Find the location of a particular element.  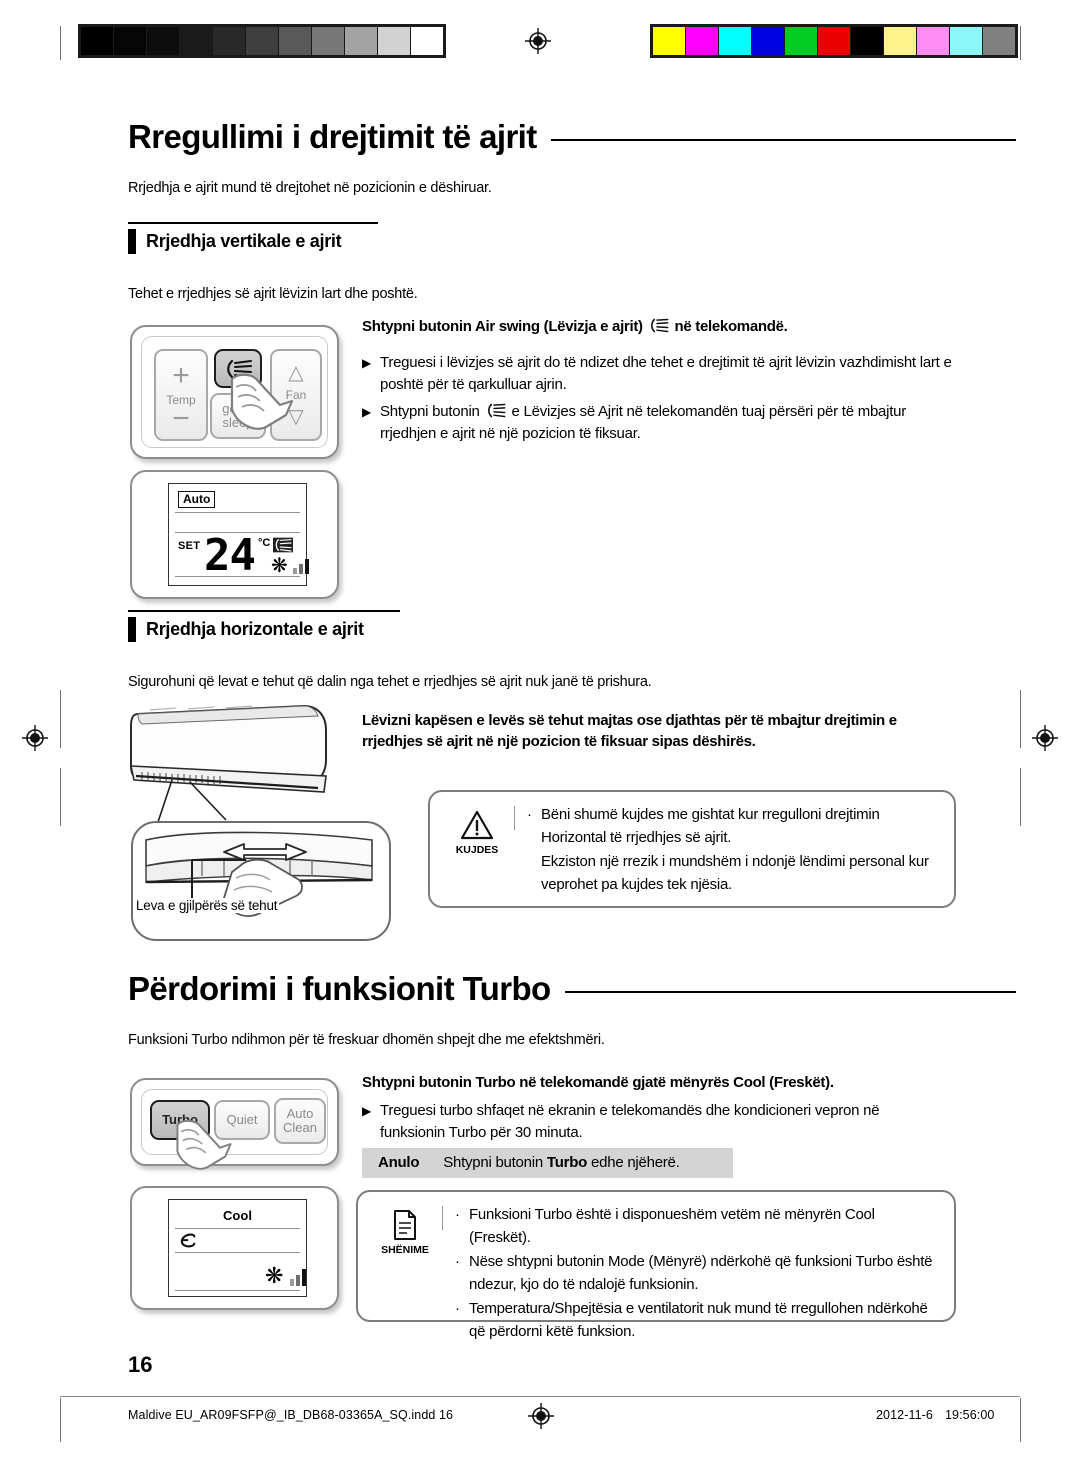

warning-triangle-icon is located at coordinates (477, 825).